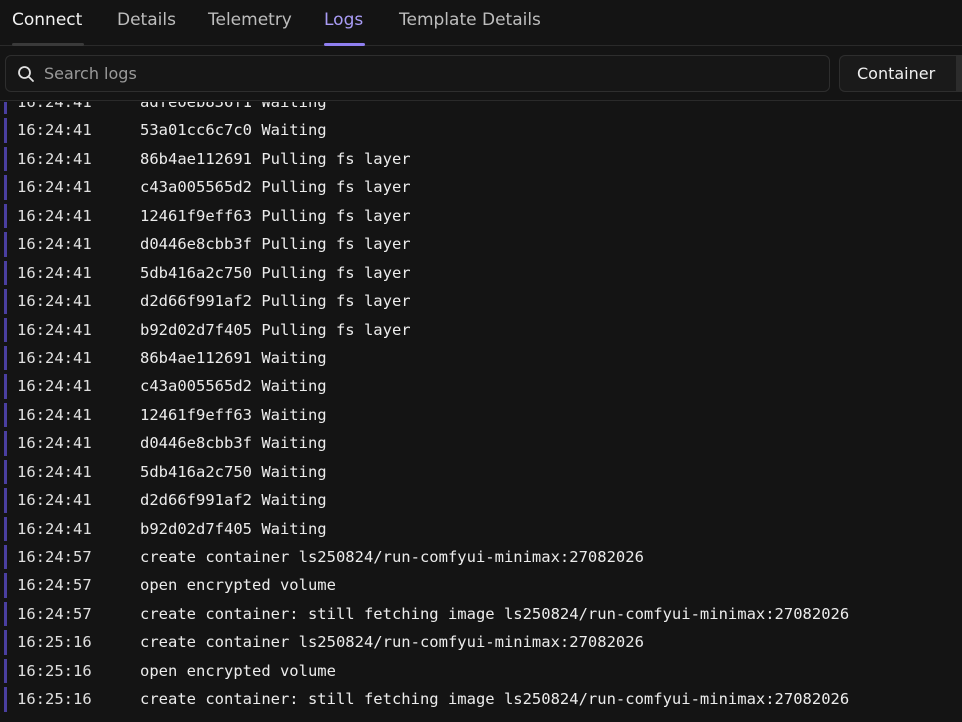 The width and height of the screenshot is (962, 722). I want to click on search-icon, so click(26, 74).